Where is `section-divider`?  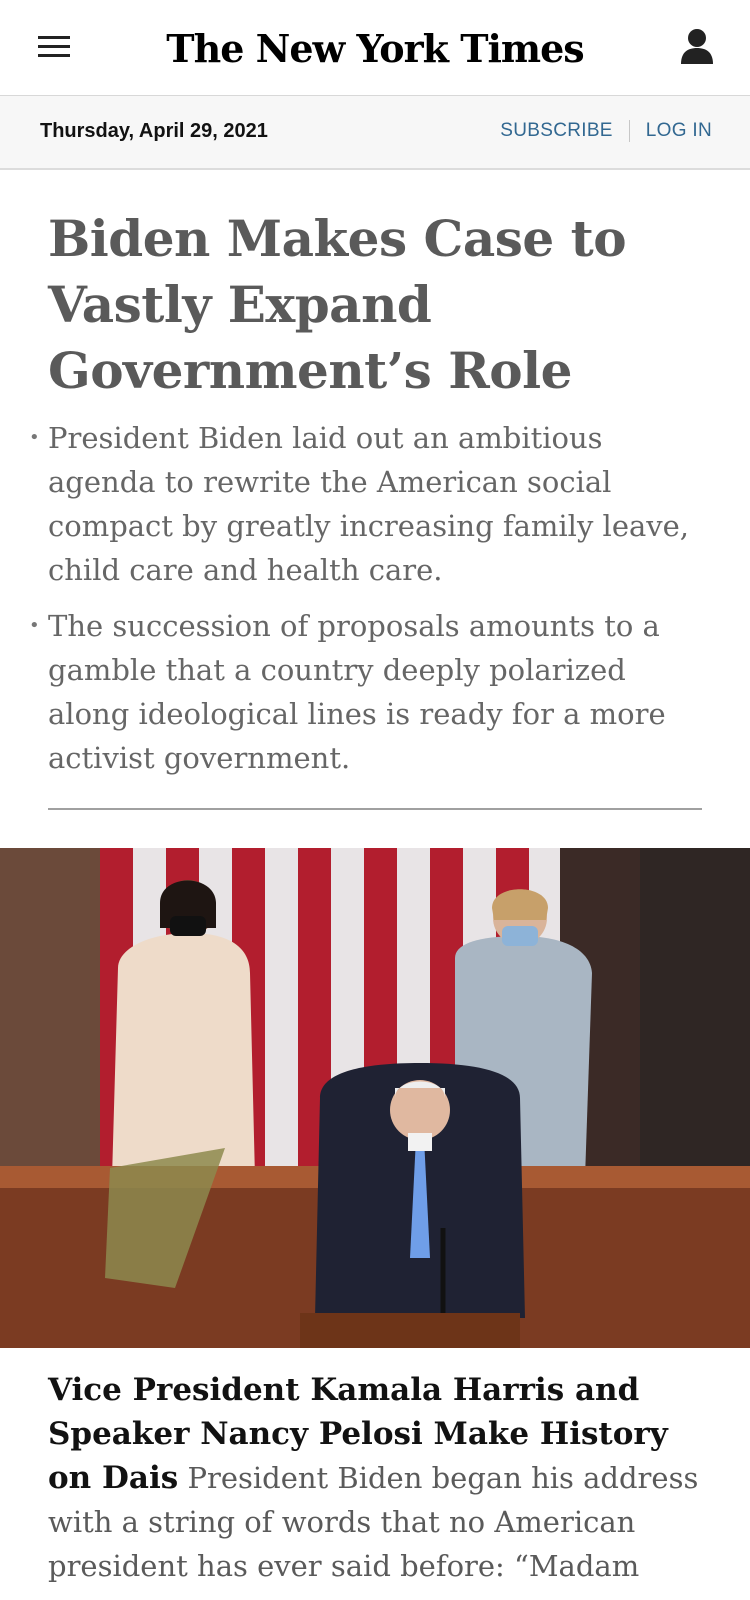 section-divider is located at coordinates (375, 809).